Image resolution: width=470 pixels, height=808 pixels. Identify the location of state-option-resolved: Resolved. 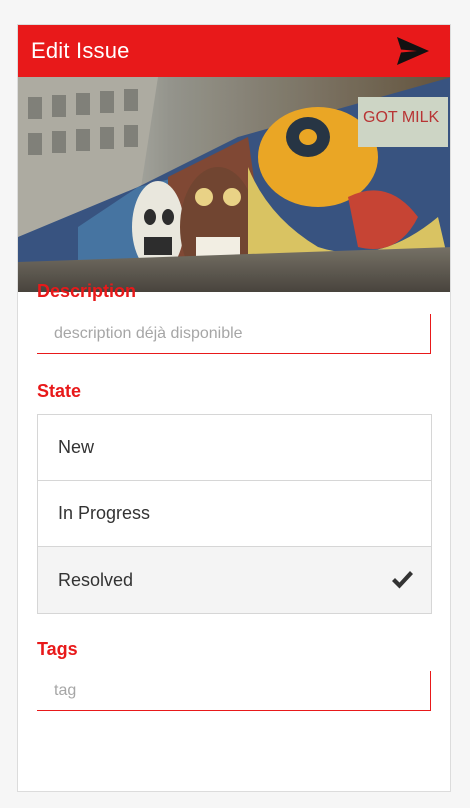
(234, 580).